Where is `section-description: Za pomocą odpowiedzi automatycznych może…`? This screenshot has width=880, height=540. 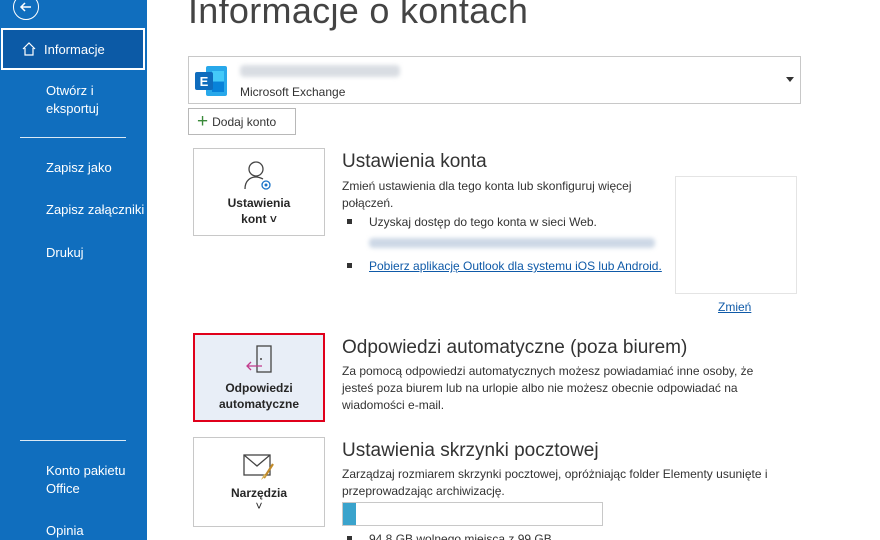 section-description: Za pomocą odpowiedzi automatycznych może… is located at coordinates (548, 388).